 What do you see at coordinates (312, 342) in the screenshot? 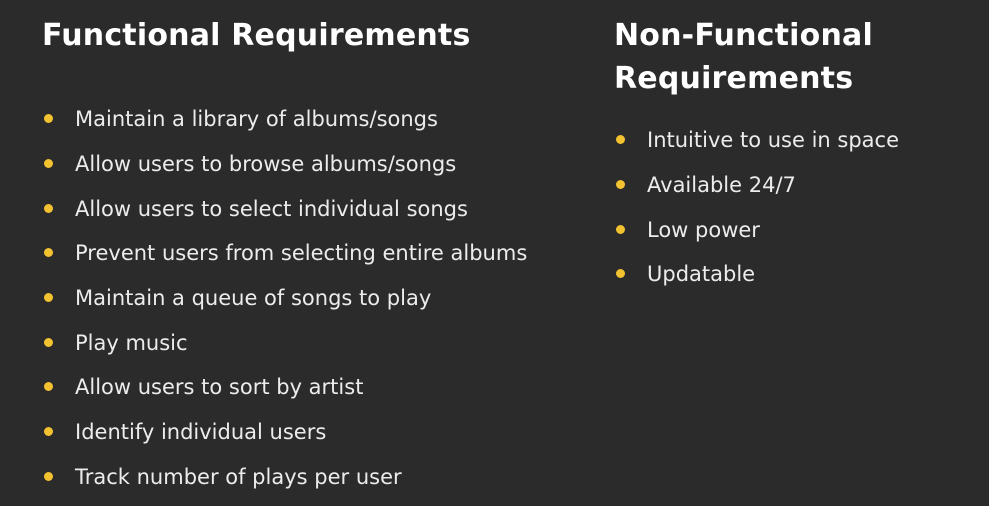
I see `list-item: Play music` at bounding box center [312, 342].